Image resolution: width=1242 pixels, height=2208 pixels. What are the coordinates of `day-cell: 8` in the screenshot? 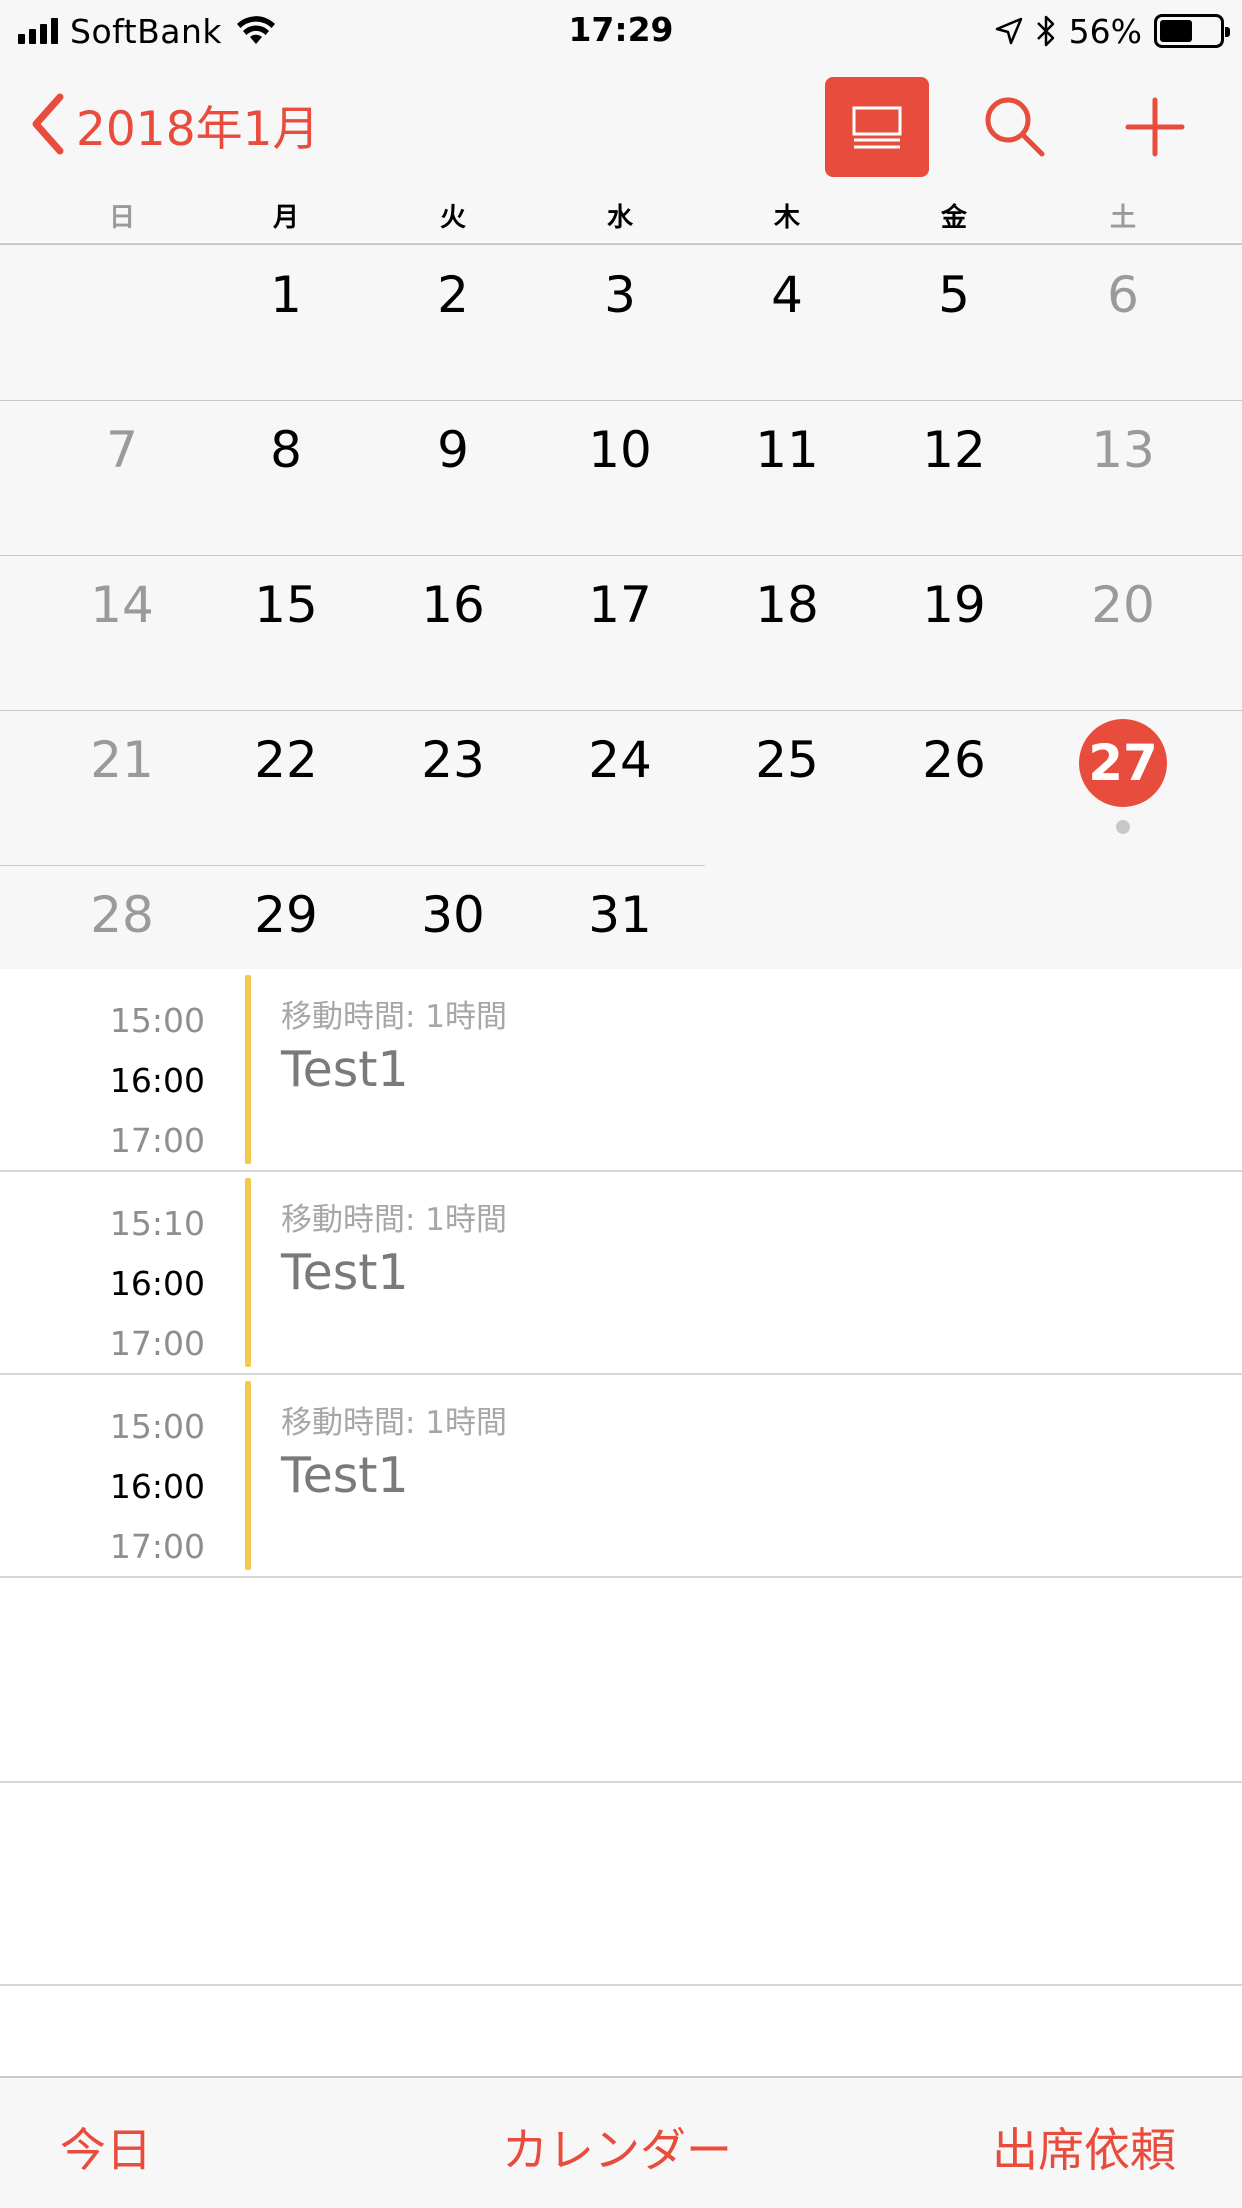 It's located at (286, 450).